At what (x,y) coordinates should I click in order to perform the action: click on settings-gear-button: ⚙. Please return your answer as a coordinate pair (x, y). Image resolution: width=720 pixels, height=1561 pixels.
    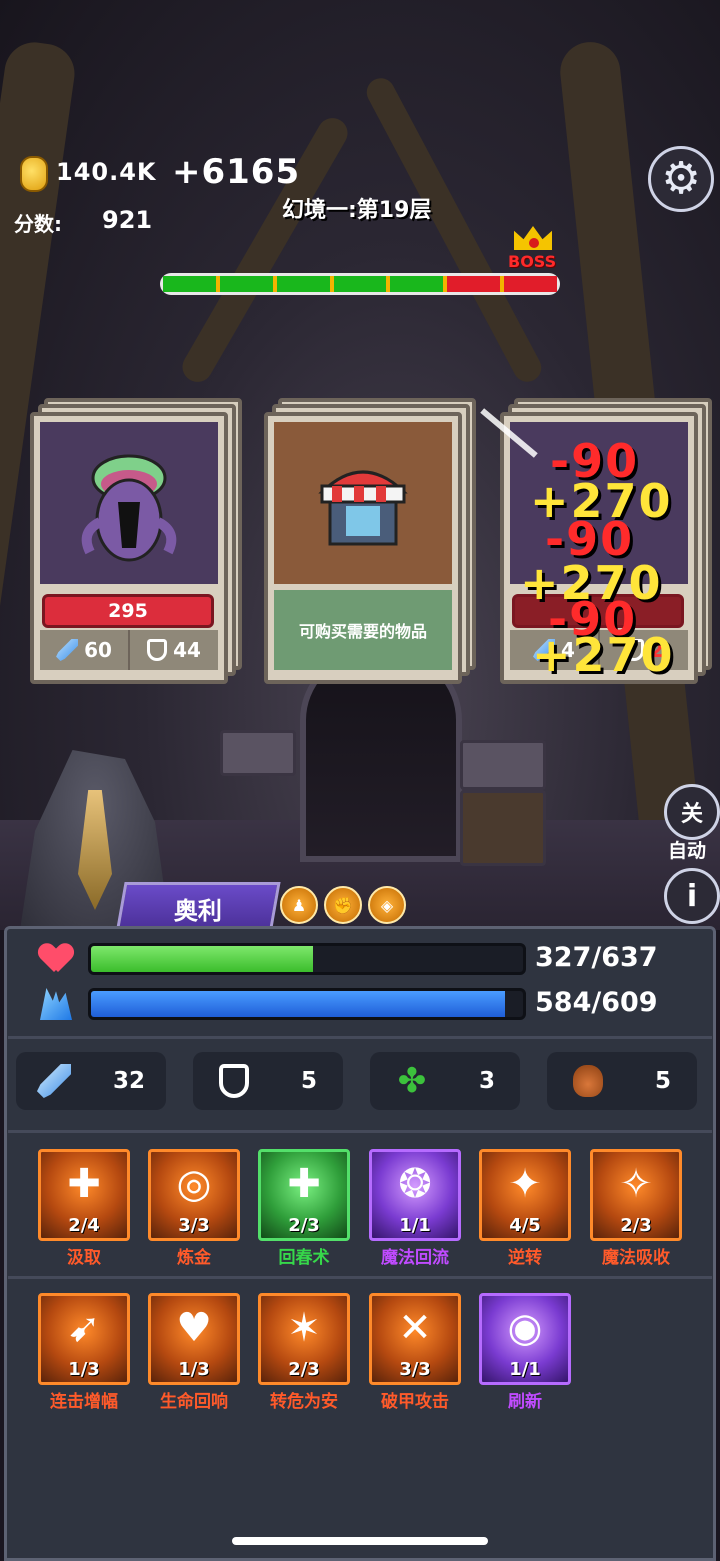
    Looking at the image, I should click on (681, 179).